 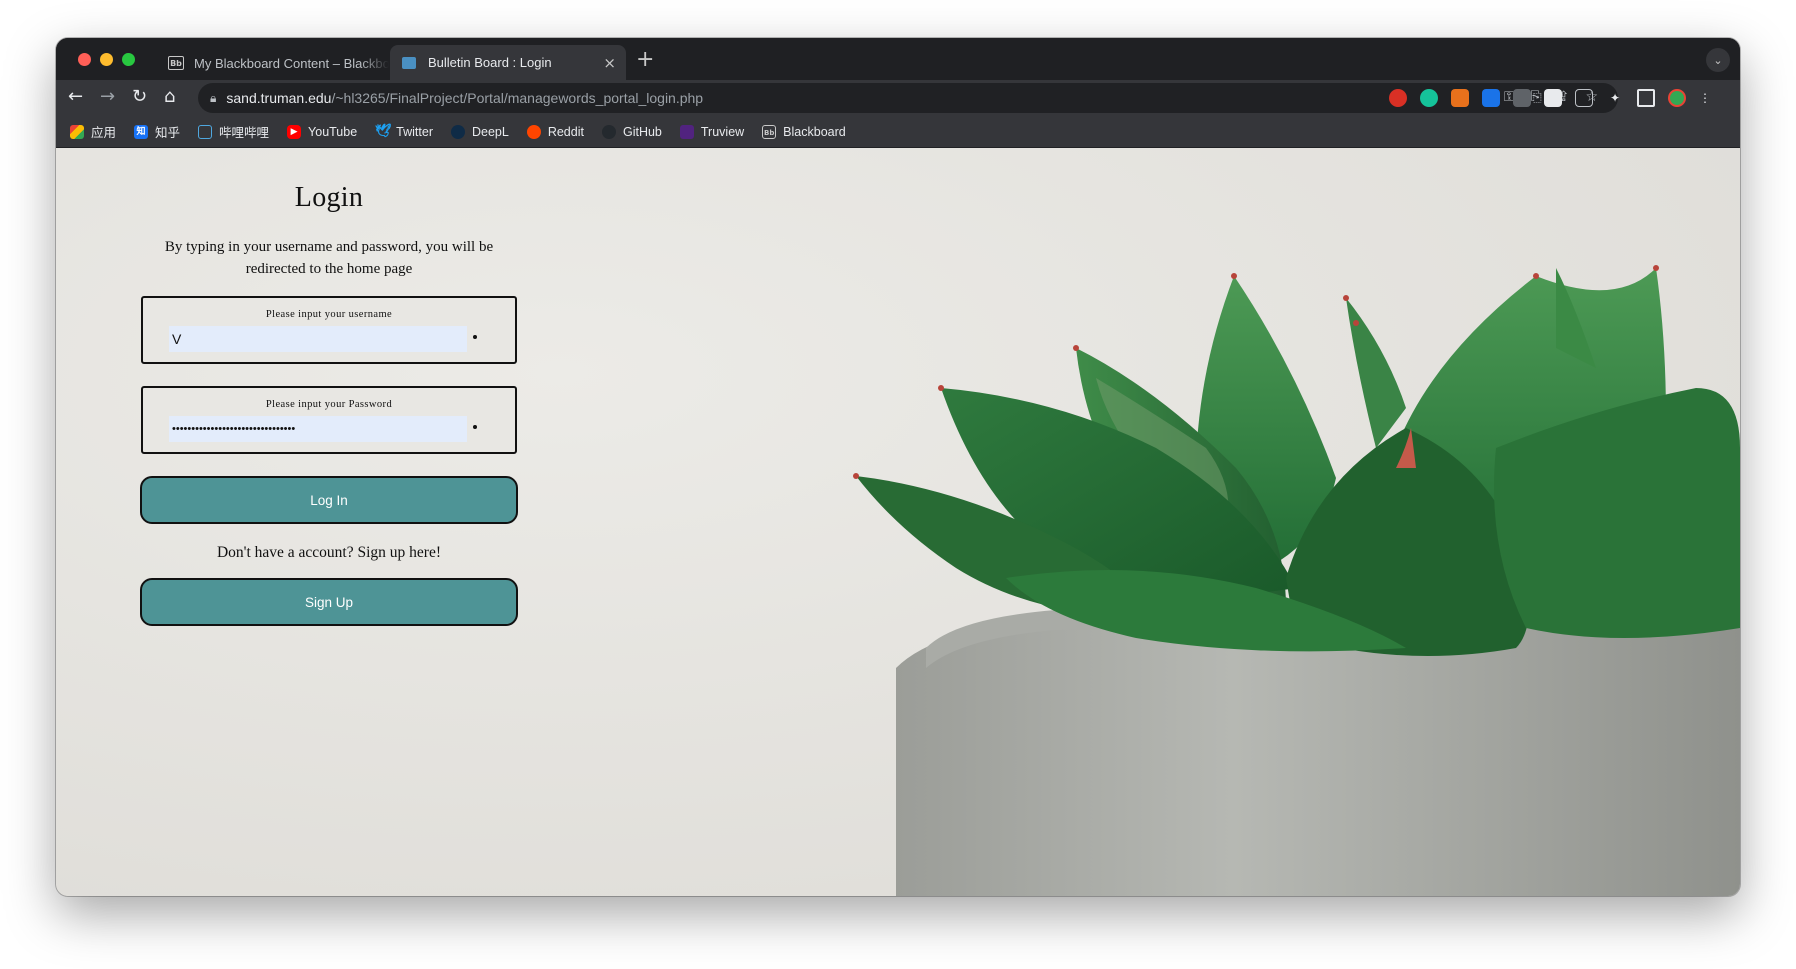 I want to click on truview-icon, so click(x=686, y=131).